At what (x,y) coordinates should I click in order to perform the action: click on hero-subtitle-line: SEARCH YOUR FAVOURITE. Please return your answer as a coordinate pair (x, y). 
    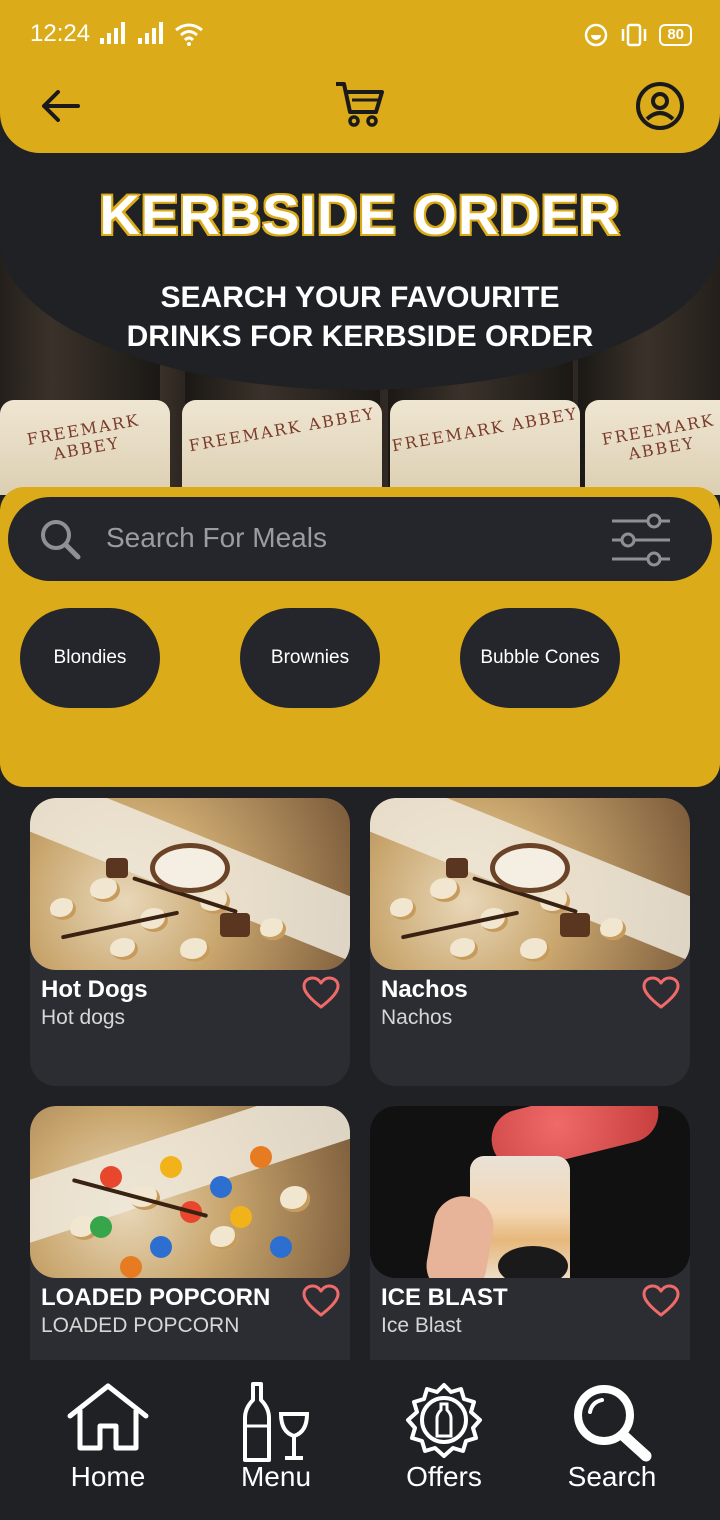
    Looking at the image, I should click on (360, 297).